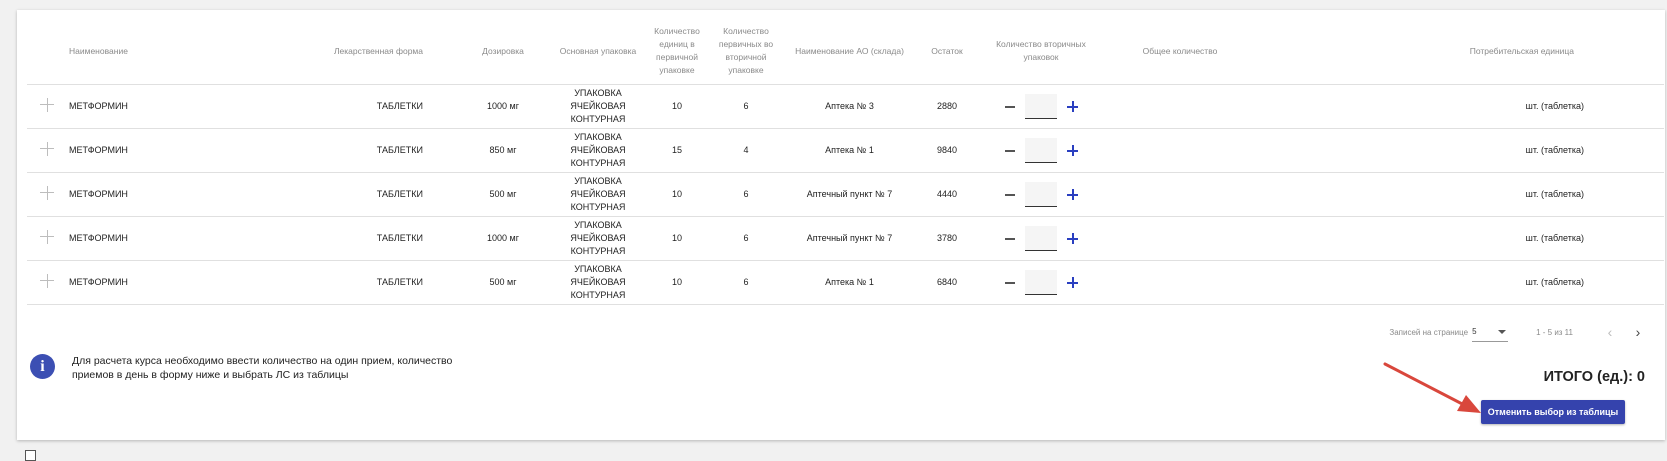  Describe the element at coordinates (677, 150) in the screenshot. I see `cell-units-primary: 15` at that location.